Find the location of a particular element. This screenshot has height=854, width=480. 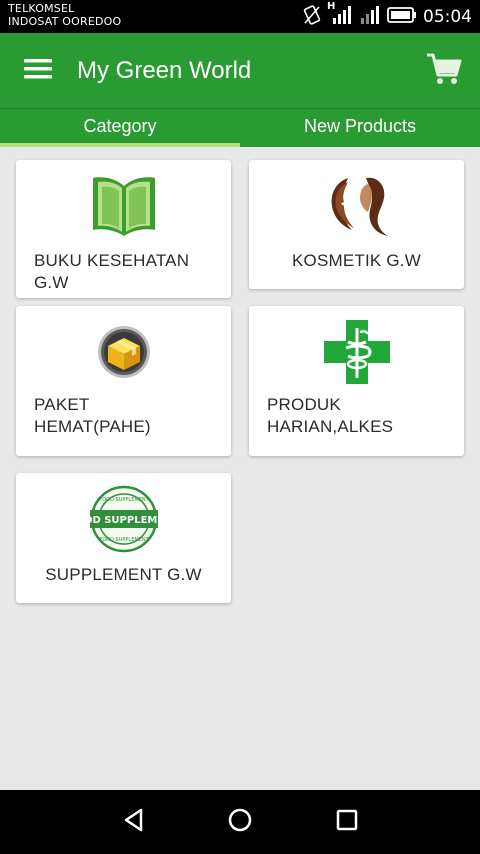

battery-icon is located at coordinates (402, 17).